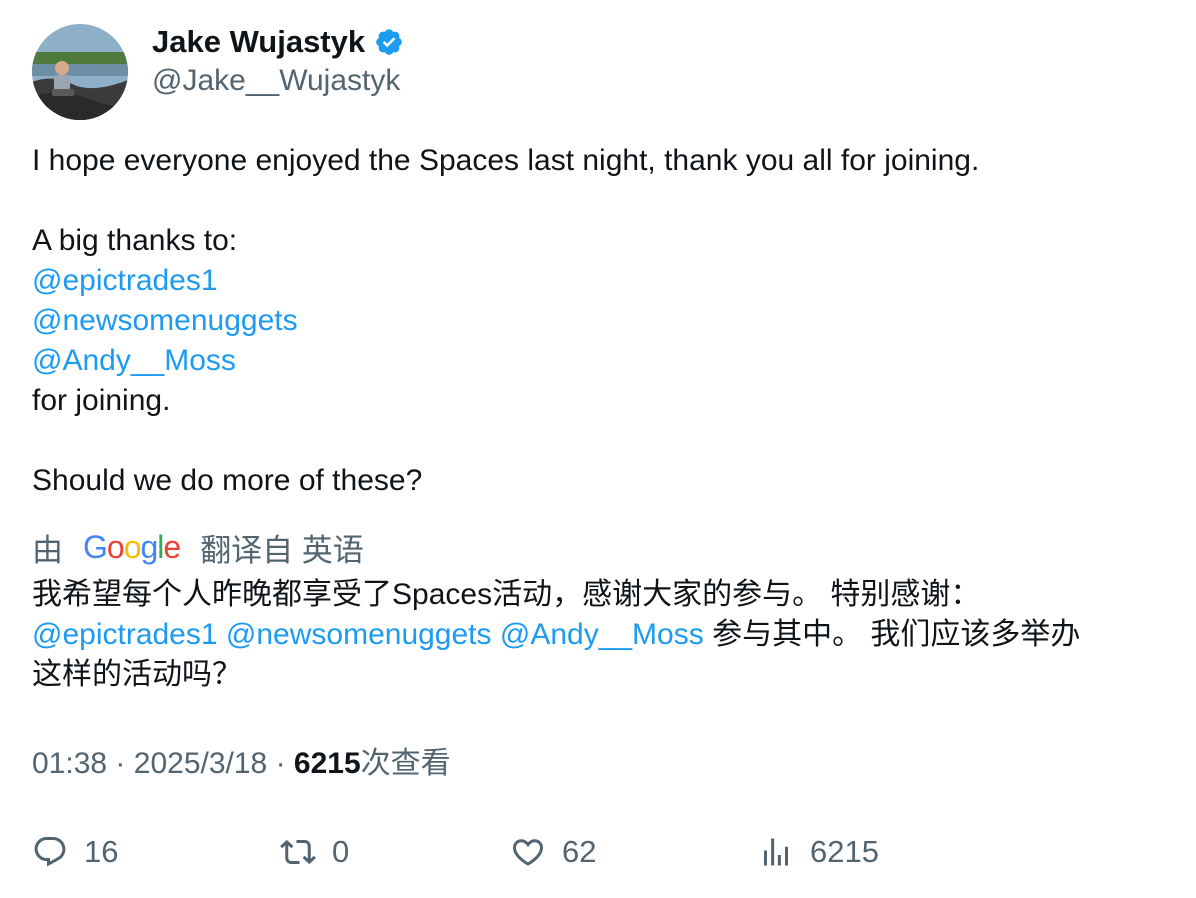  What do you see at coordinates (389, 42) in the screenshot?
I see `verified-badge-icon` at bounding box center [389, 42].